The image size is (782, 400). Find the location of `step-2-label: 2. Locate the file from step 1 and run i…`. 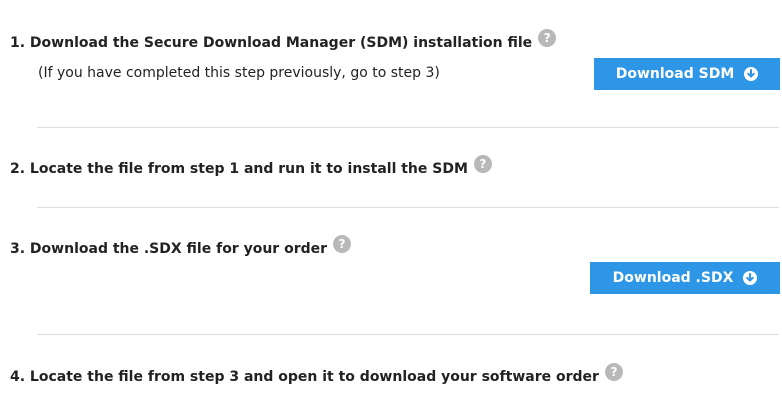

step-2-label: 2. Locate the file from step 1 and run i… is located at coordinates (239, 169).